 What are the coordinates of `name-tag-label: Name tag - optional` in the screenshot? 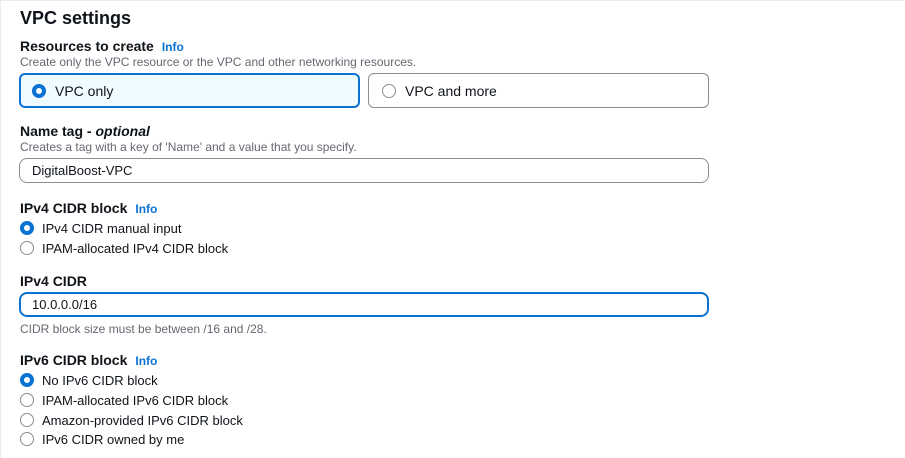 It's located at (85, 131).